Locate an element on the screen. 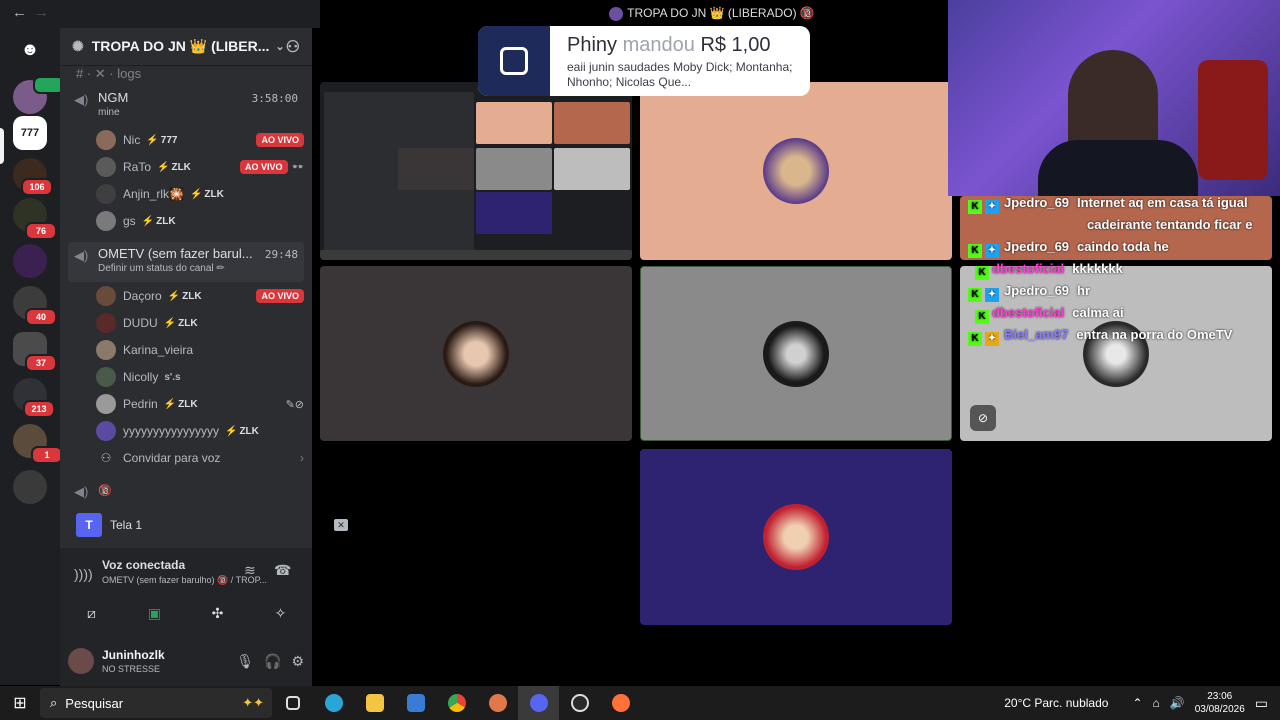  voice-member: gs ⚡ ZLK is located at coordinates (200, 221).